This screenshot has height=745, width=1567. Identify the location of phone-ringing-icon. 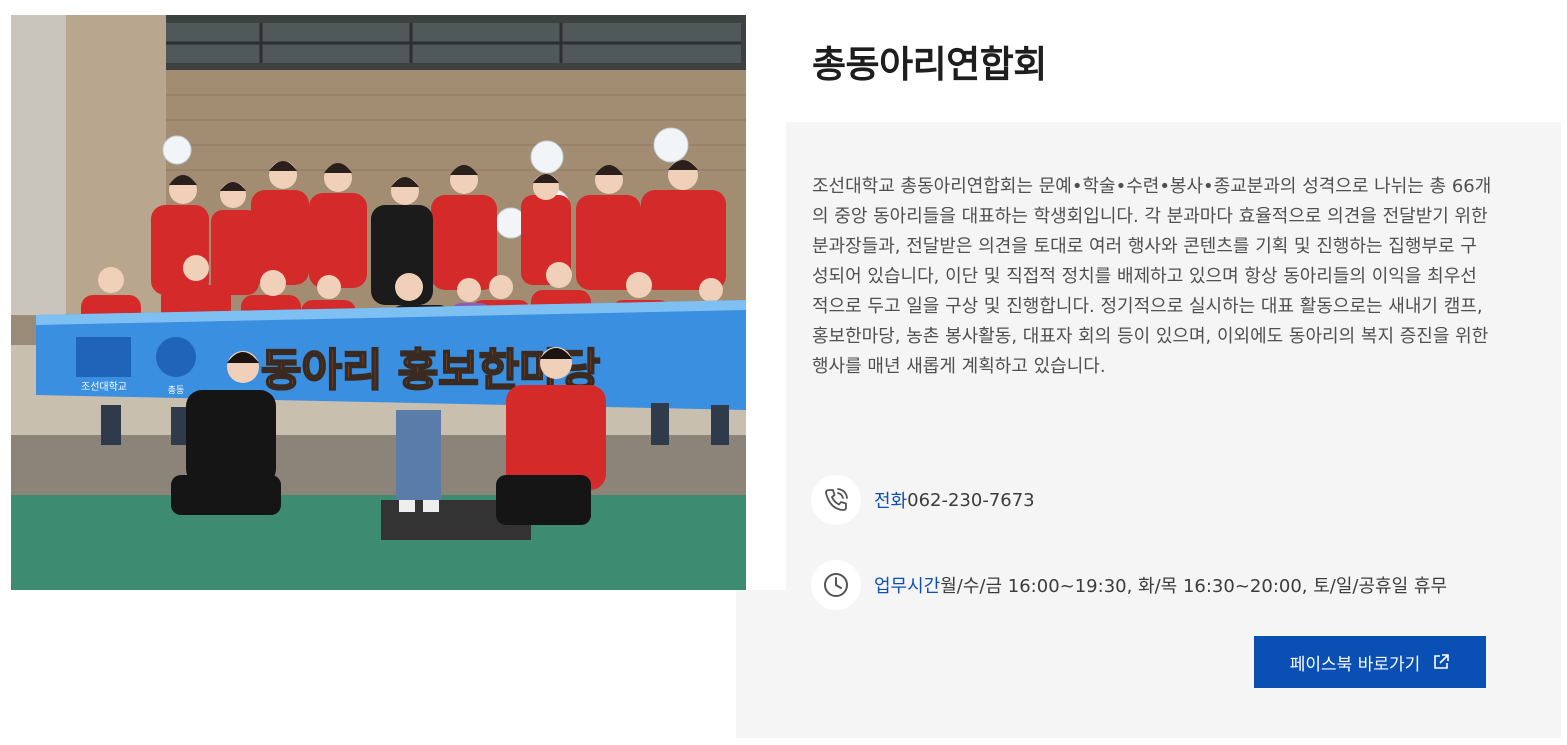
(836, 499).